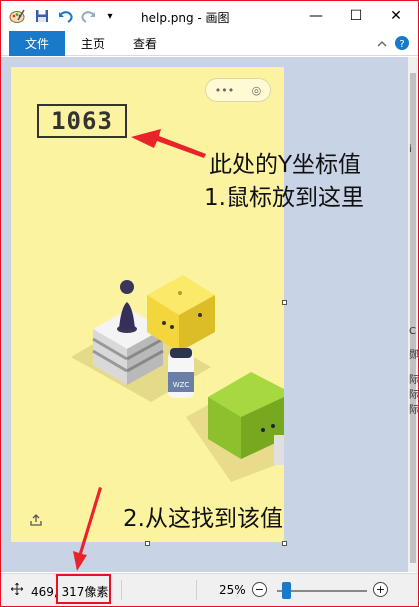  What do you see at coordinates (42, 16) in the screenshot?
I see `save-icon` at bounding box center [42, 16].